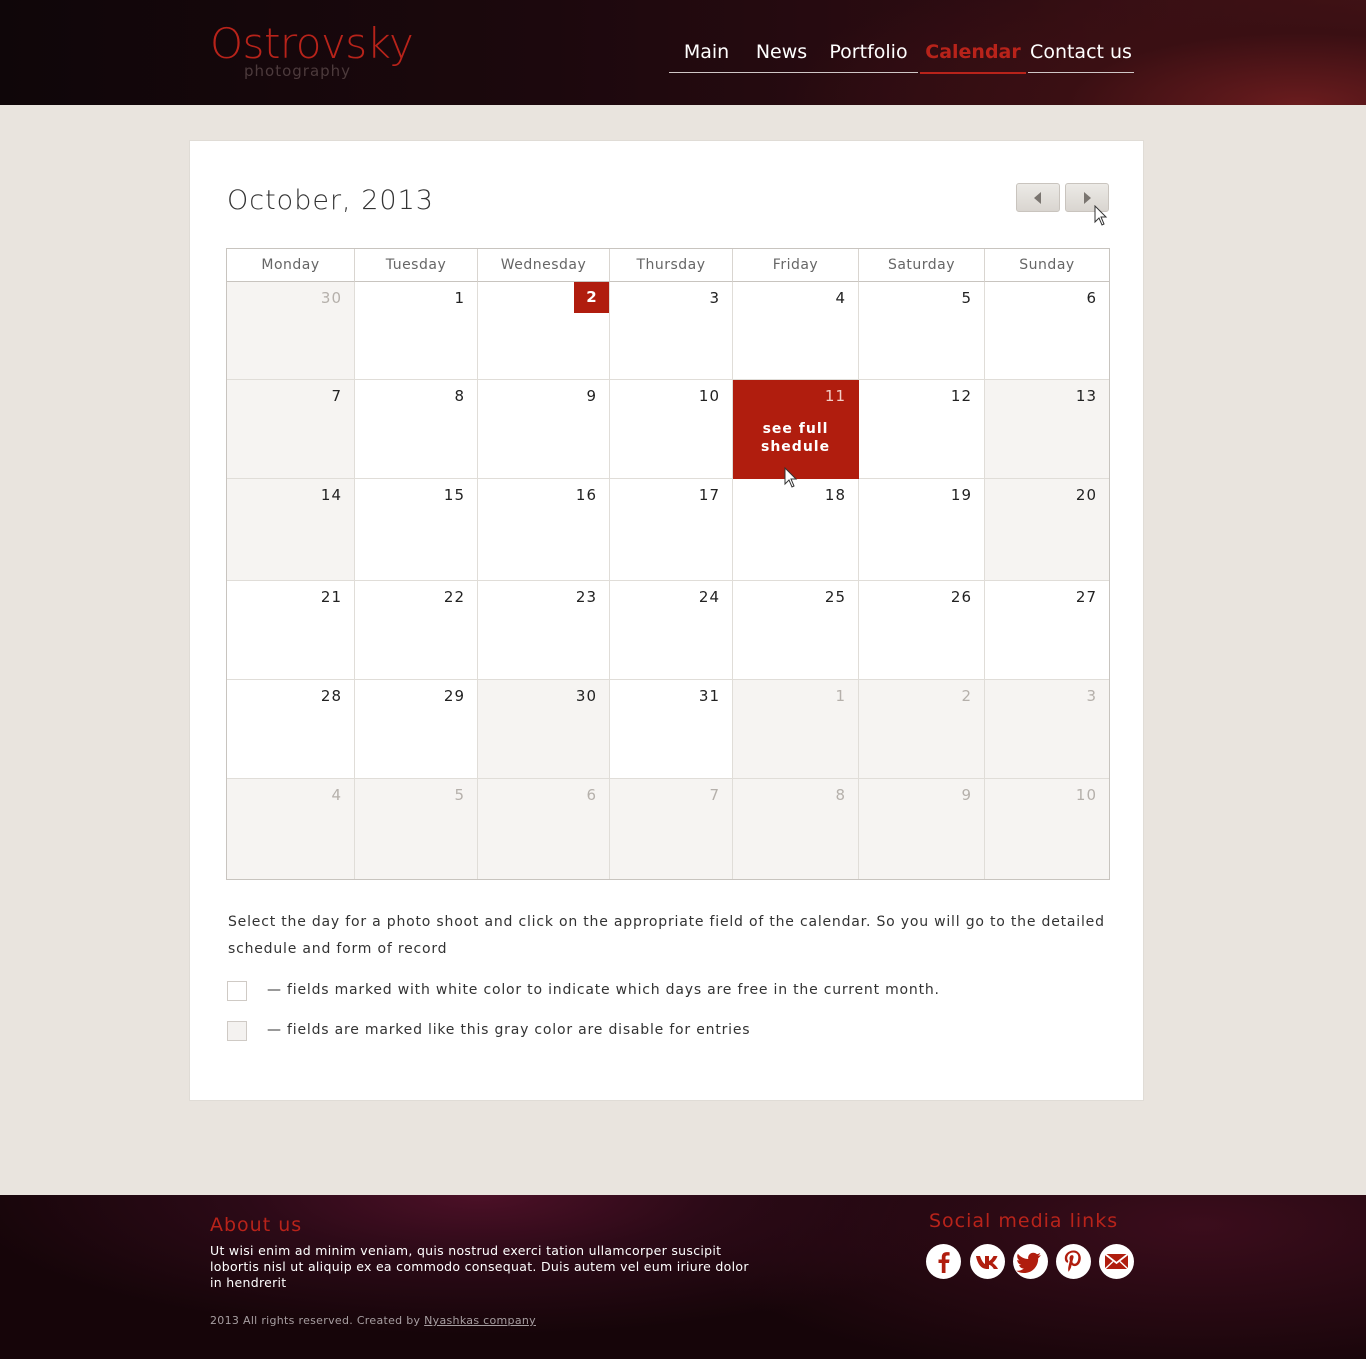  What do you see at coordinates (835, 495) in the screenshot?
I see `day-number: 18` at bounding box center [835, 495].